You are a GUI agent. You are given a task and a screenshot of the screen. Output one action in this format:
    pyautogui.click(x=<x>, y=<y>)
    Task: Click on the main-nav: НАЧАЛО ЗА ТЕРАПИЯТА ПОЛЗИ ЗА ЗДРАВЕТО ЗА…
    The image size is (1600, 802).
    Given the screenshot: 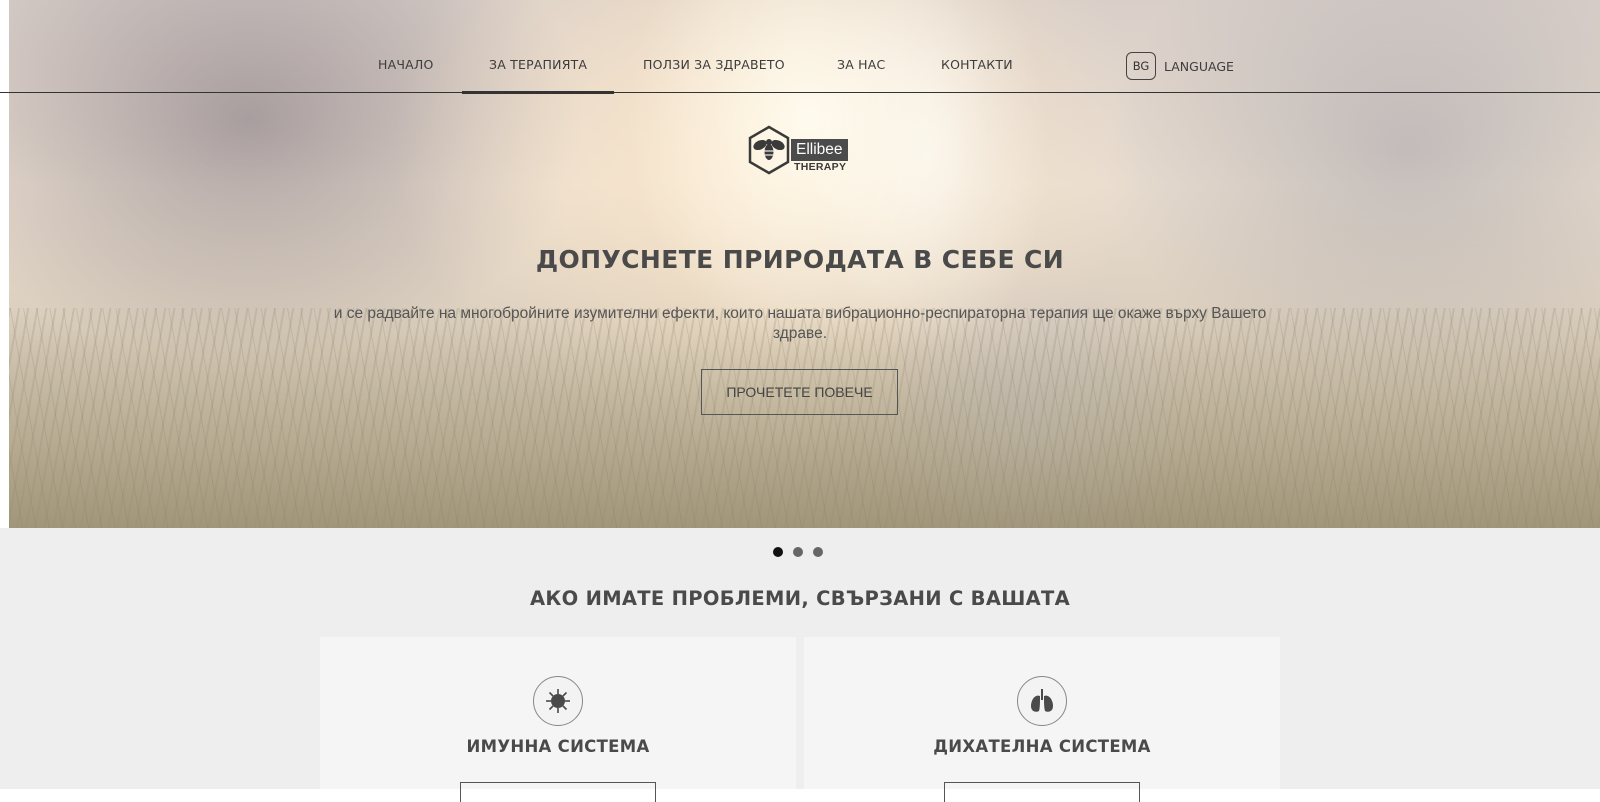 What is the action you would take?
    pyautogui.click(x=800, y=47)
    